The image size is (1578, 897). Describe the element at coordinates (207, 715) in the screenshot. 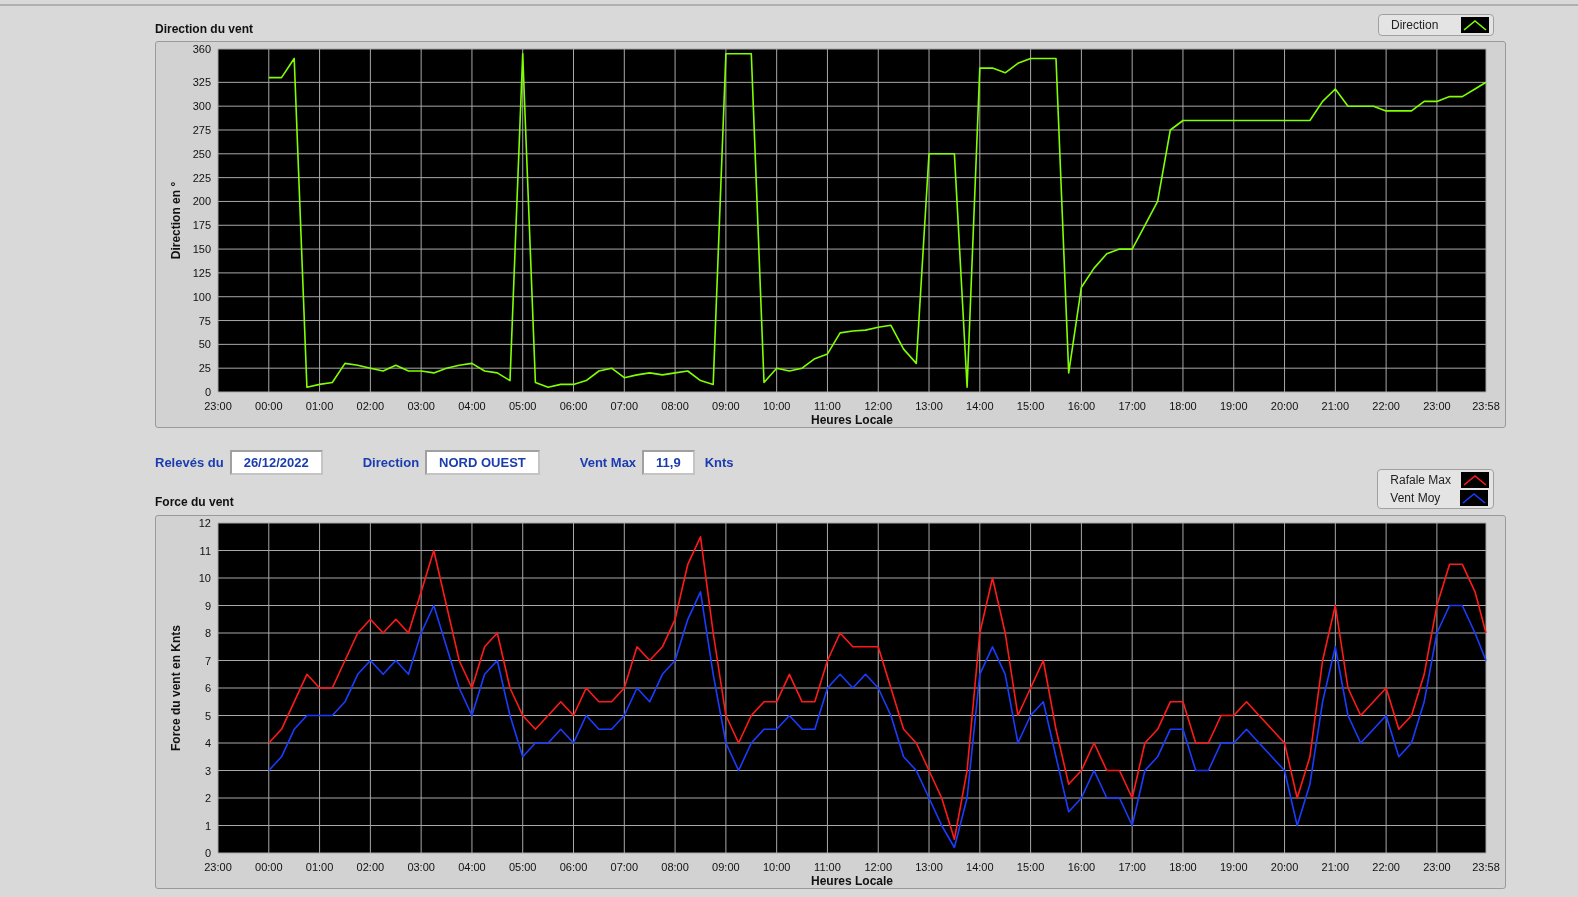

I see `axis-tick-label: 5` at that location.